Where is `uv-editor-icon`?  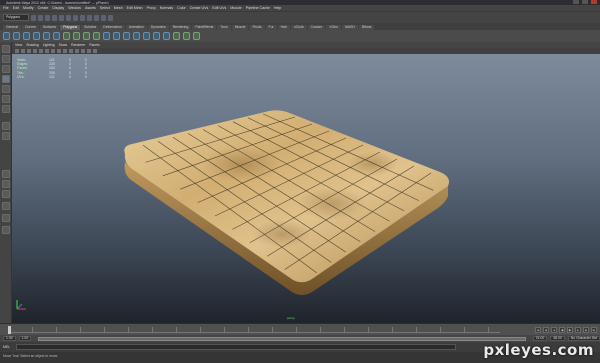
uv-editor-icon is located at coordinates (196, 36).